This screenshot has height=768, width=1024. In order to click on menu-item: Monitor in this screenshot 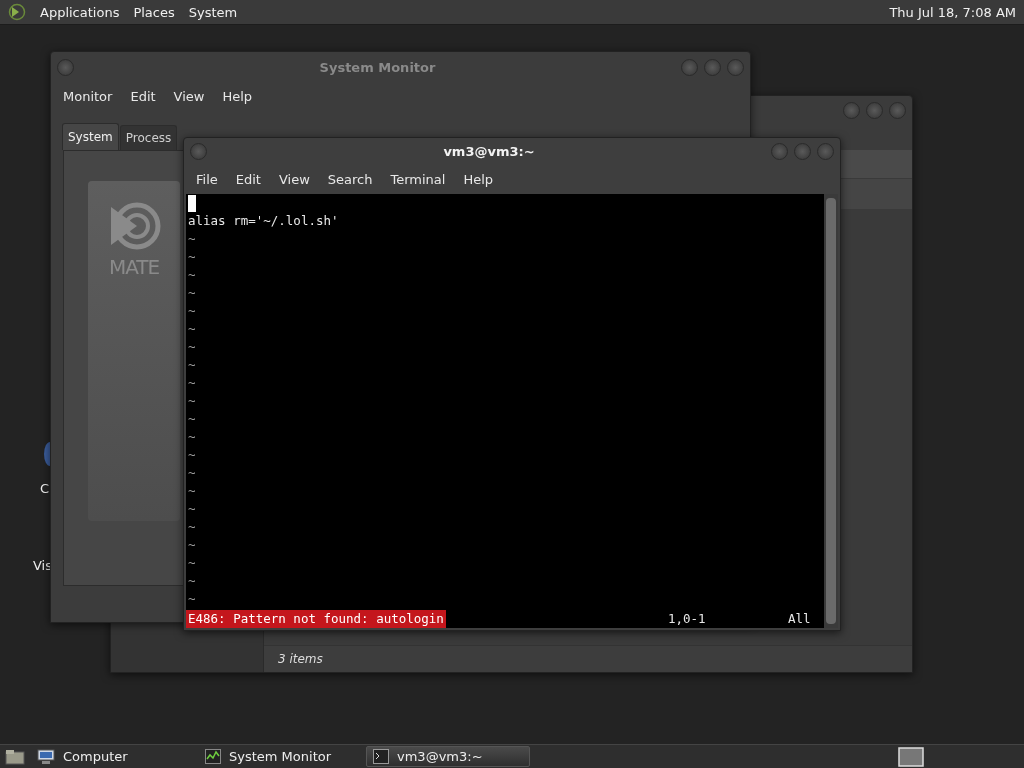, I will do `click(88, 96)`.